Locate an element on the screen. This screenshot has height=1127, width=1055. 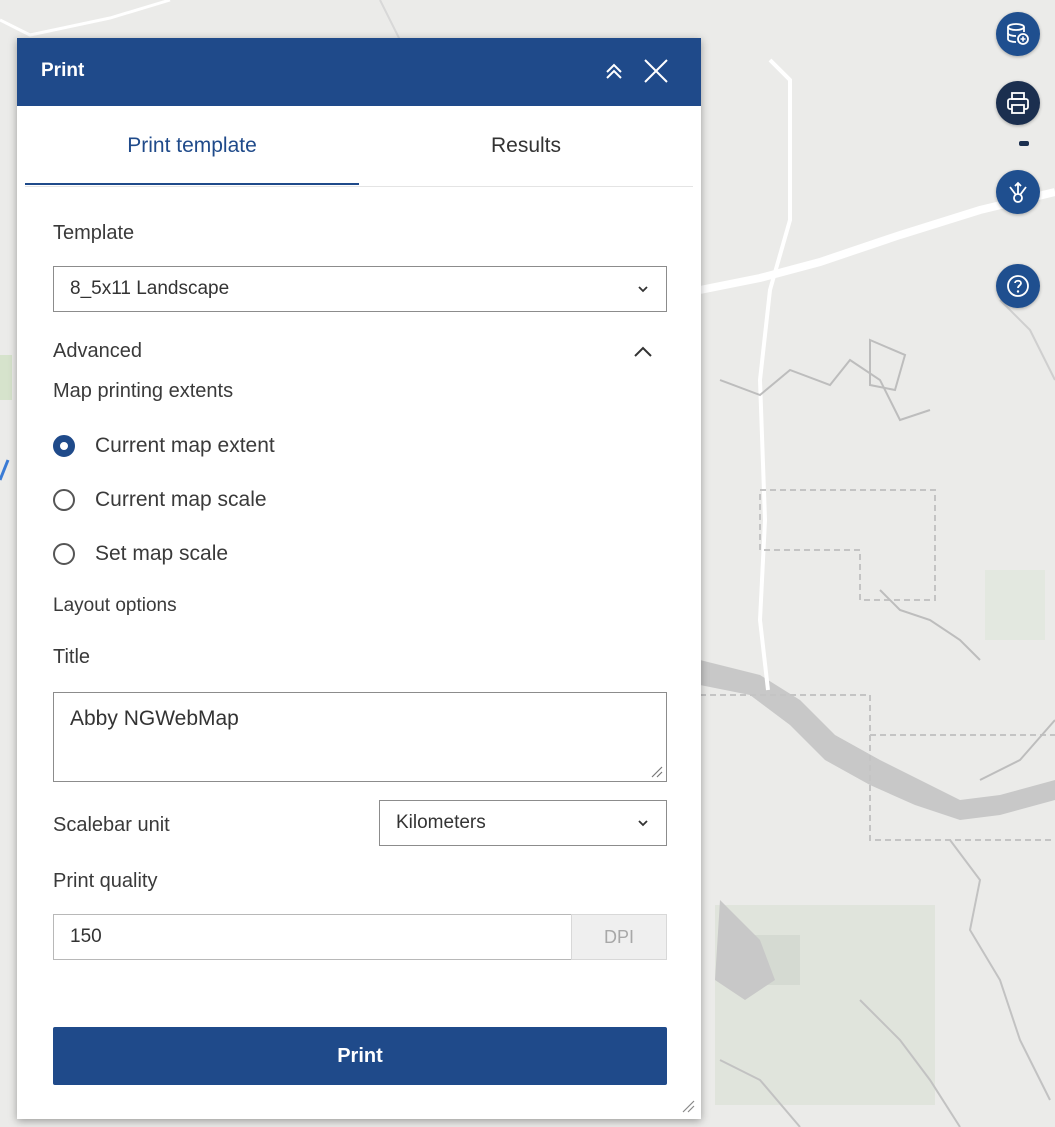
tab-results: Results is located at coordinates (526, 146).